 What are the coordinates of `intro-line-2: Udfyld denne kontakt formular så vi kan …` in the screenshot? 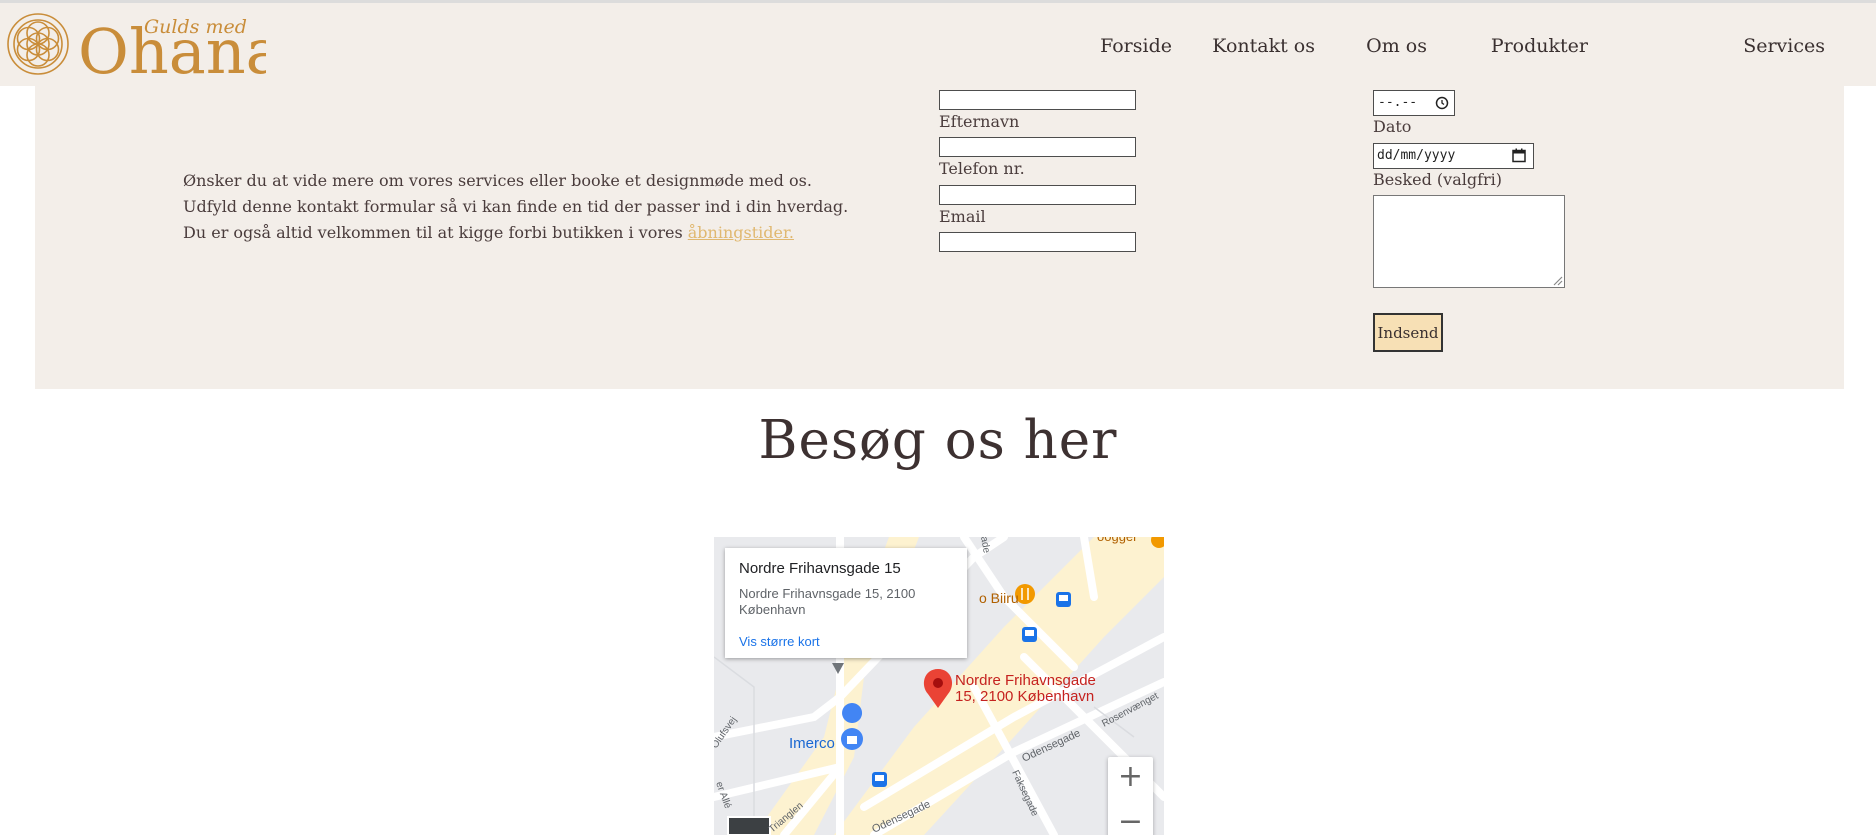 It's located at (516, 206).